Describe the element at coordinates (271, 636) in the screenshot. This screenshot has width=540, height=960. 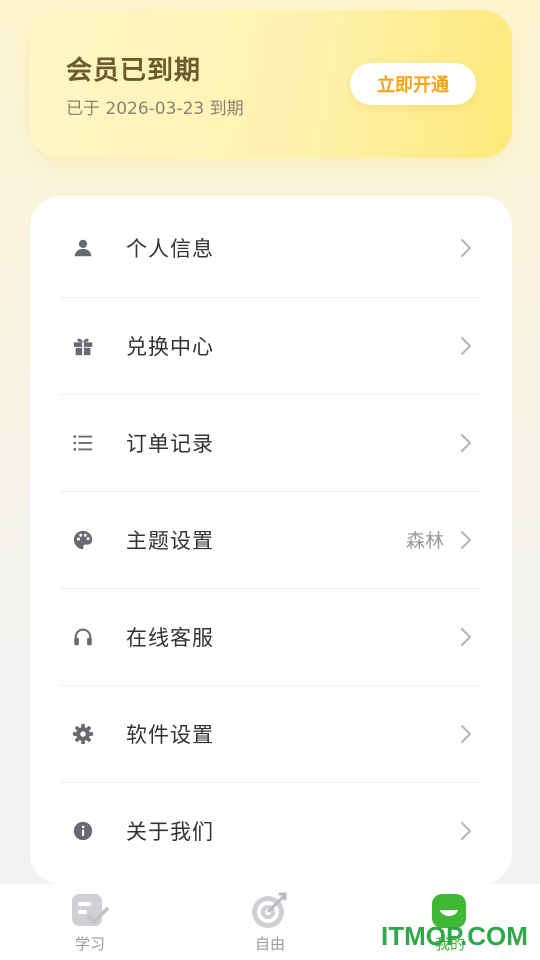
I see `menu-item-support: 在线客服` at that location.